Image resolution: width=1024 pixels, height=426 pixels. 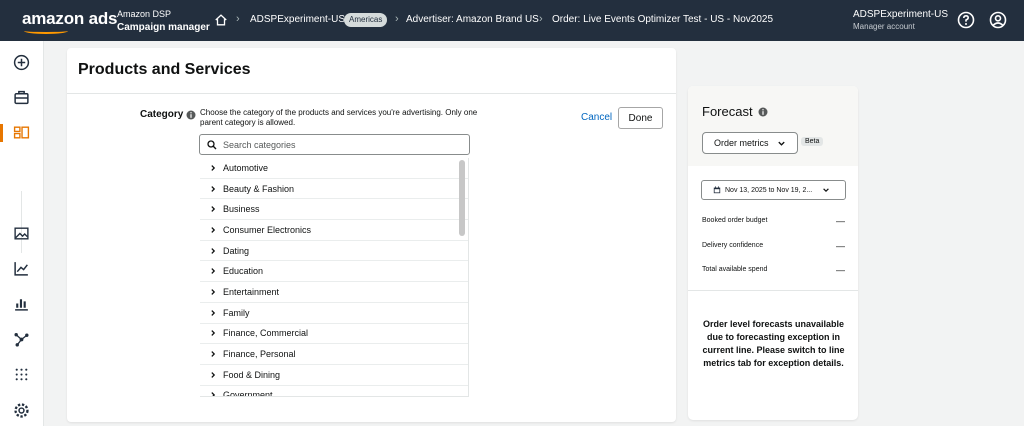 What do you see at coordinates (334, 251) in the screenshot?
I see `category-list-item: Dating` at bounding box center [334, 251].